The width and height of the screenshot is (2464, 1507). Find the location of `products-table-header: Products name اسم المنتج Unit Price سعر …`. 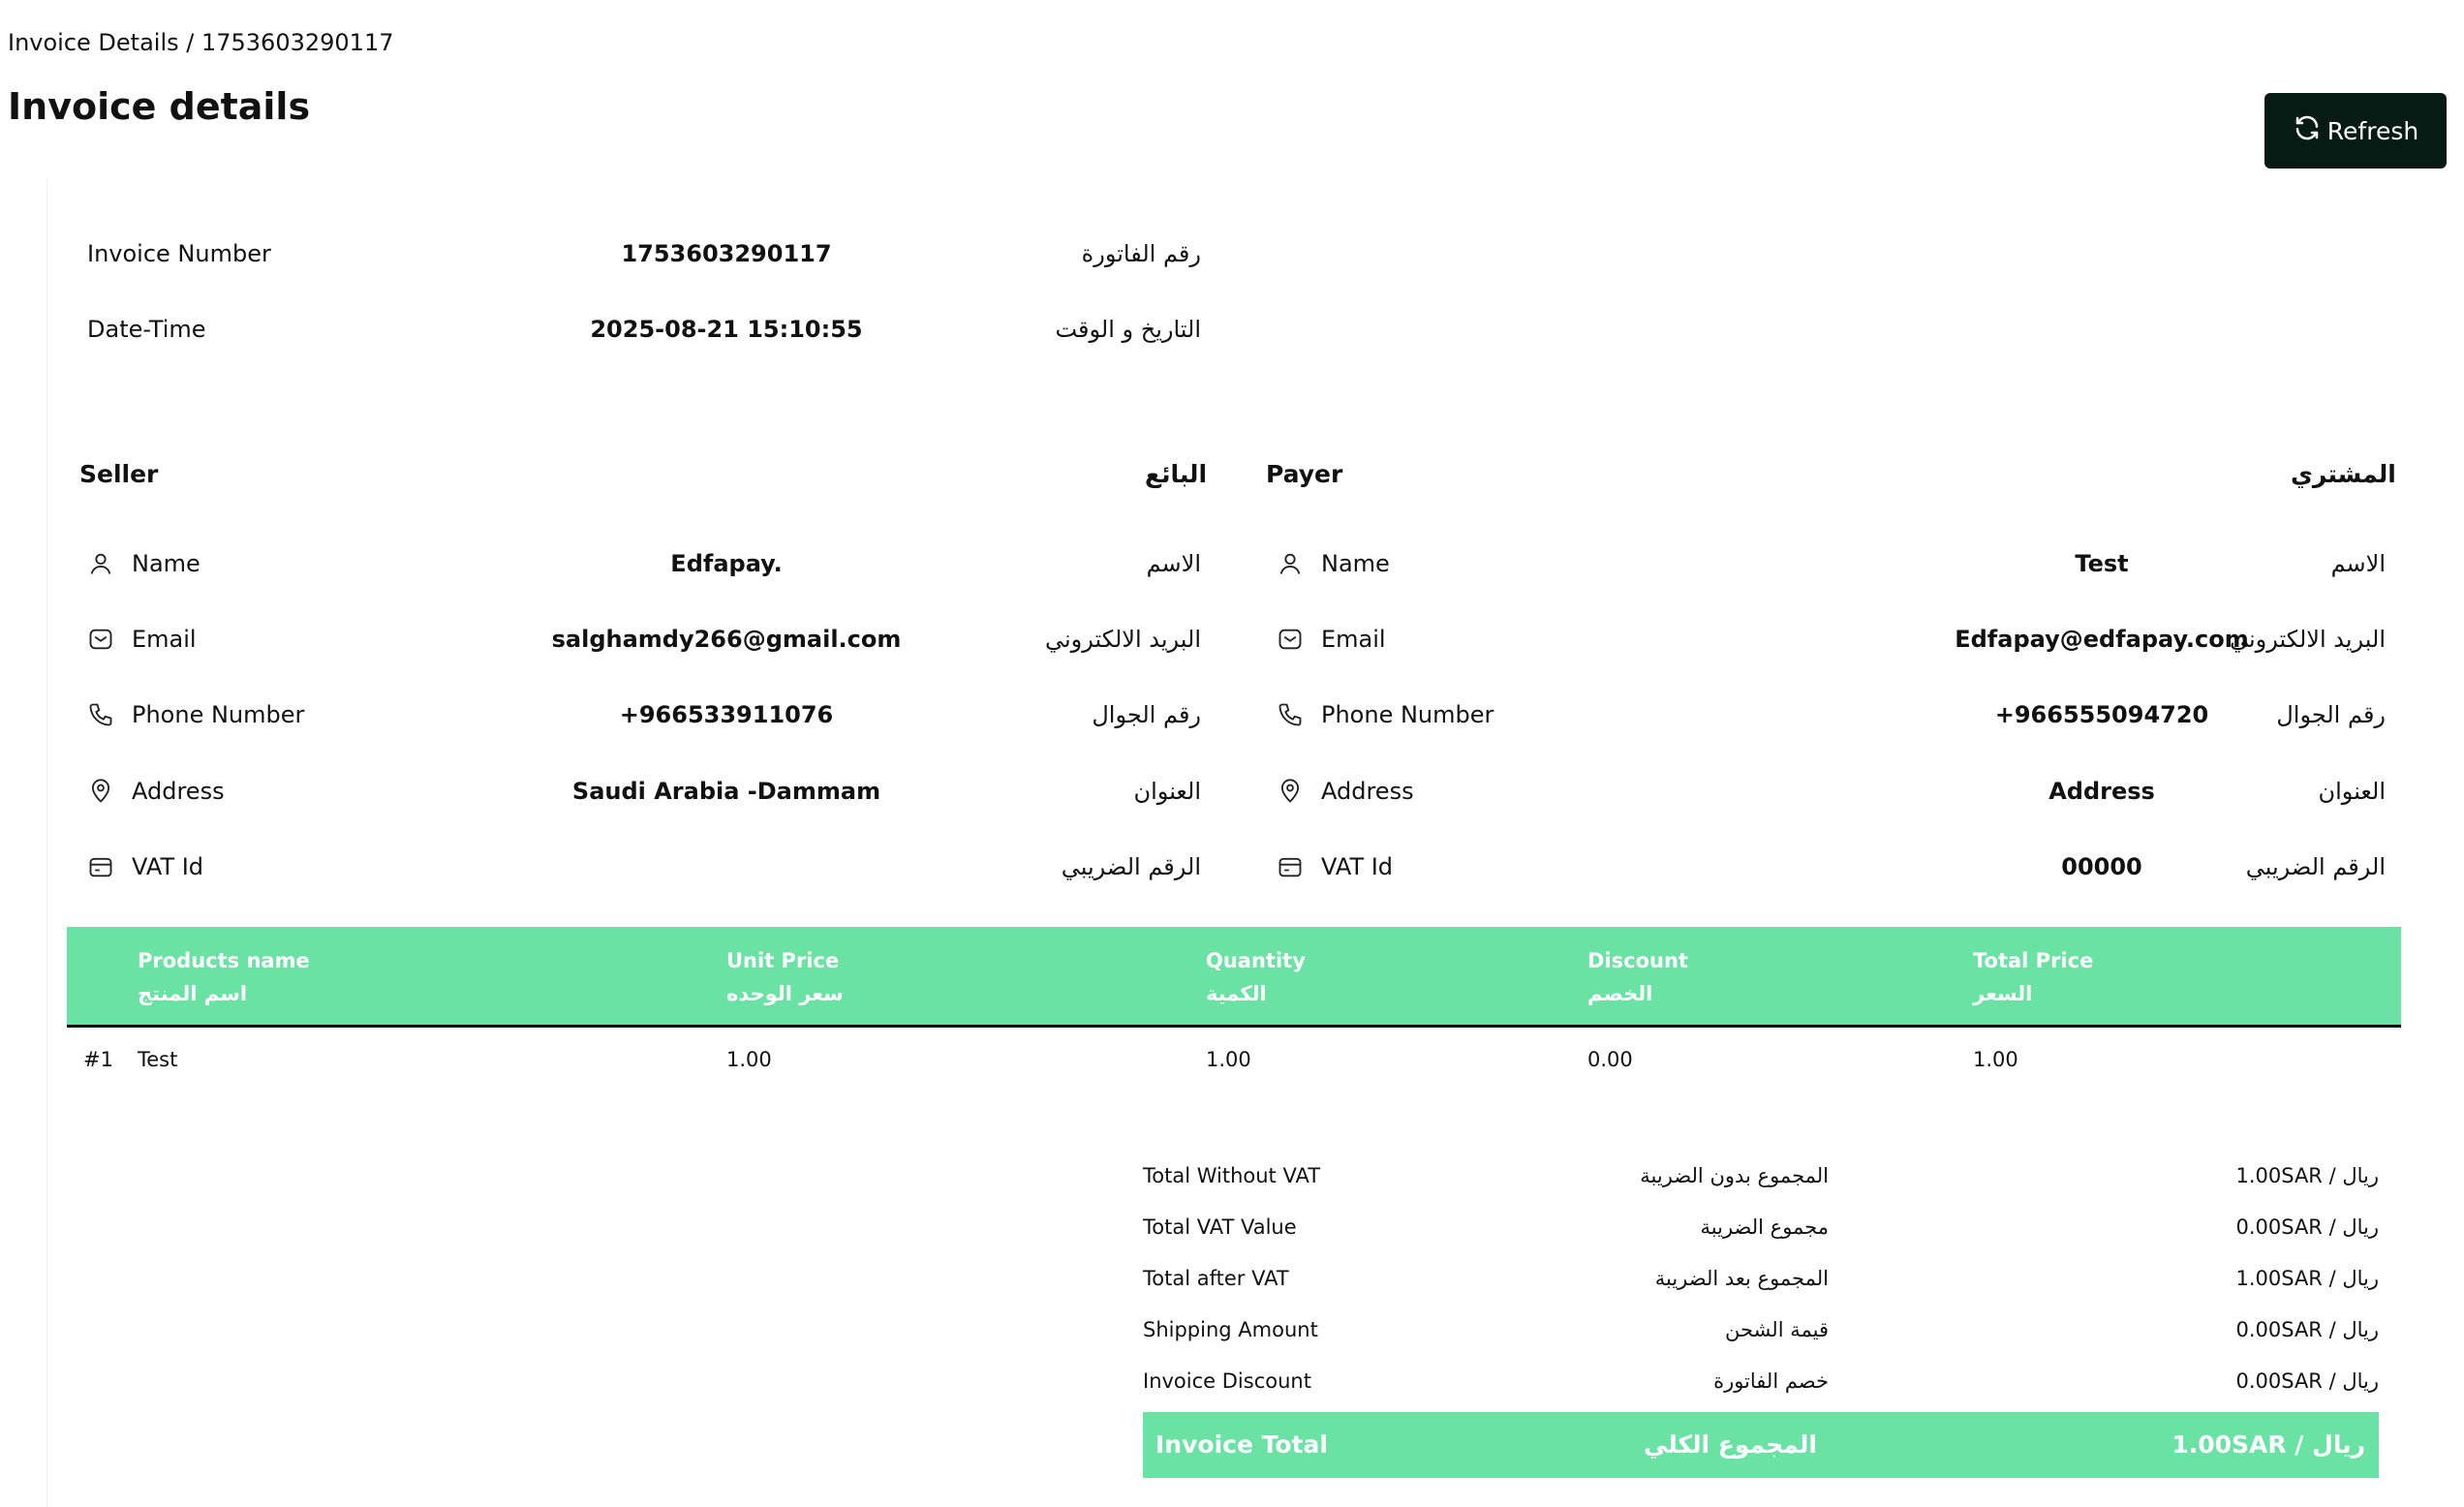

products-table-header: Products name اسم المنتج Unit Price سعر … is located at coordinates (1234, 977).